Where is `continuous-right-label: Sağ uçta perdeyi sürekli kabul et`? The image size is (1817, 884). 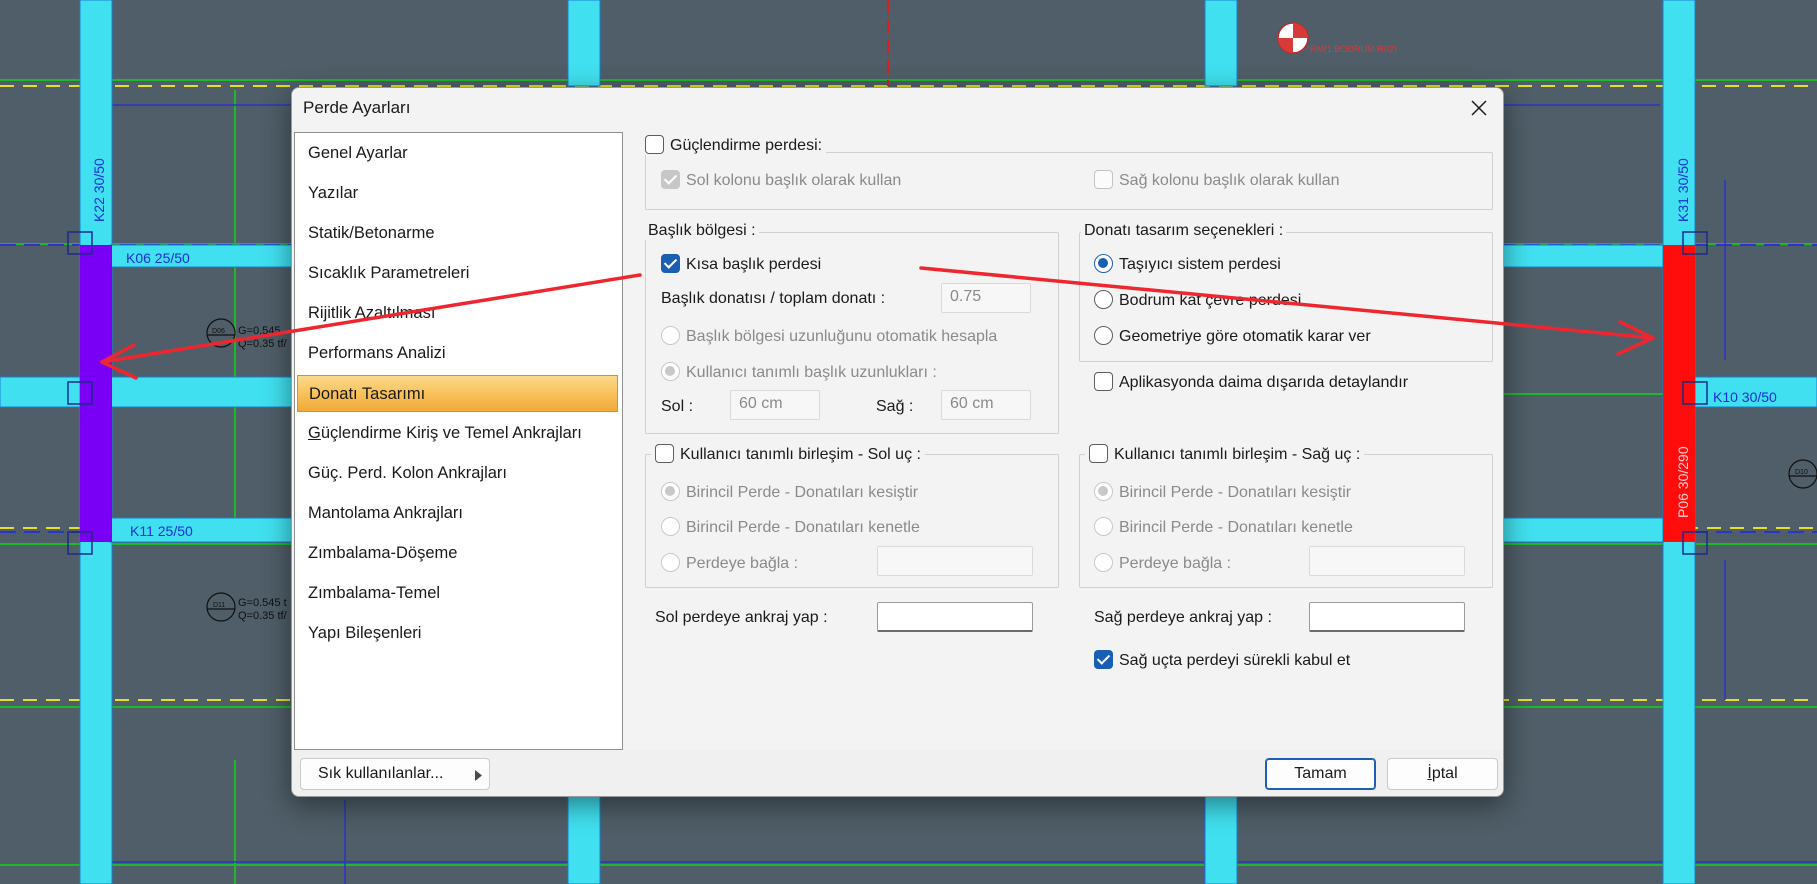
continuous-right-label: Sağ uçta perdeyi sürekli kabul et is located at coordinates (1235, 660).